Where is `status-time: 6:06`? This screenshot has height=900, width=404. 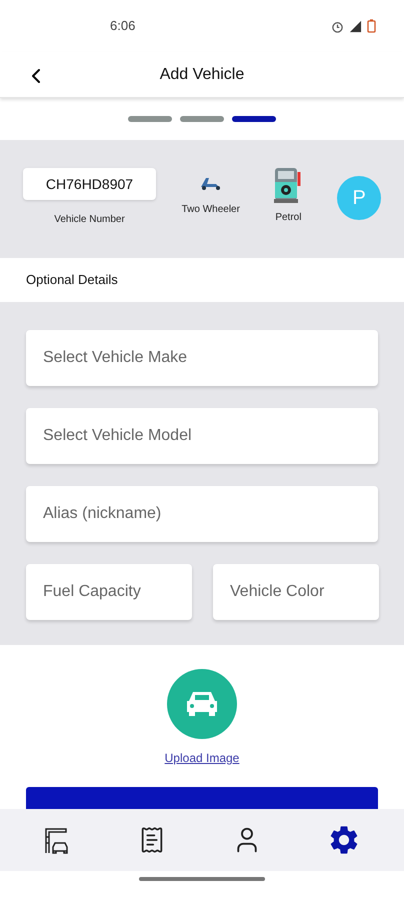 status-time: 6:06 is located at coordinates (123, 26).